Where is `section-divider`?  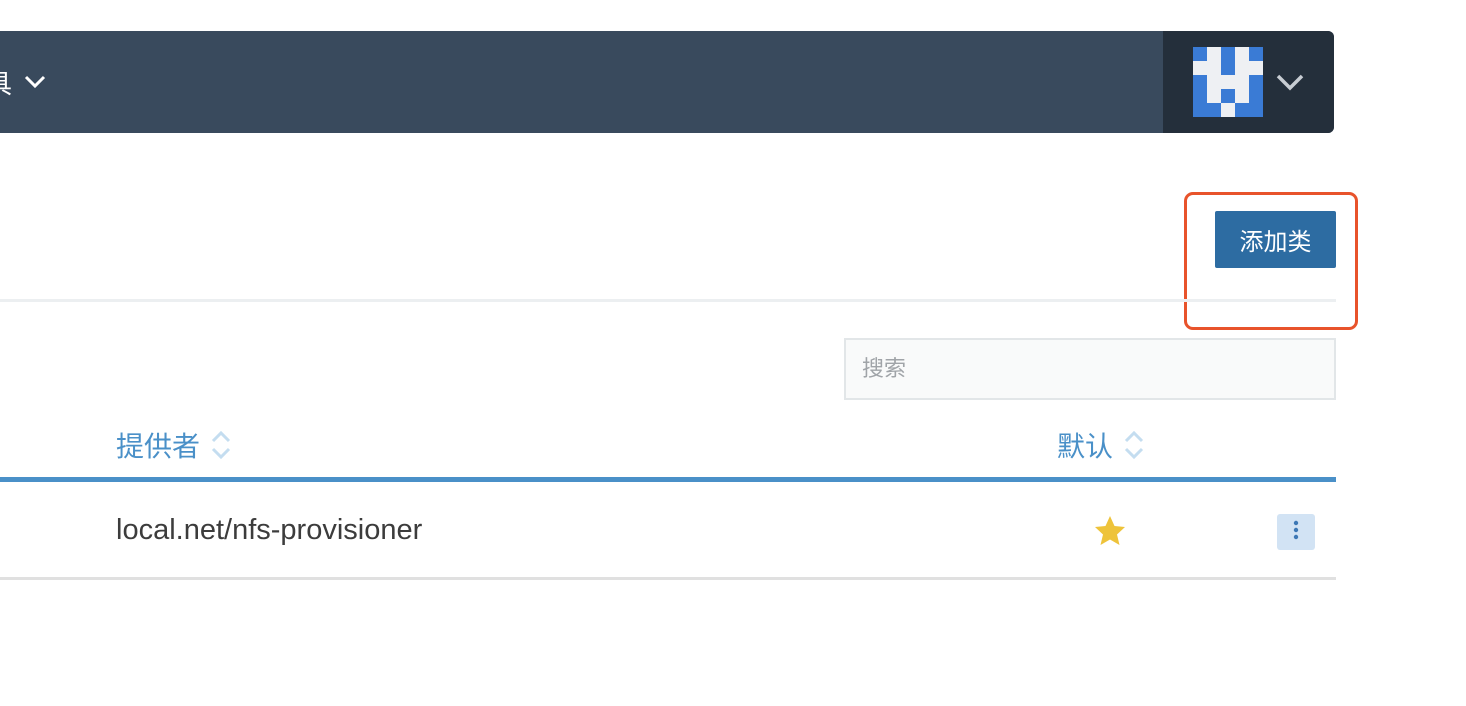 section-divider is located at coordinates (668, 300).